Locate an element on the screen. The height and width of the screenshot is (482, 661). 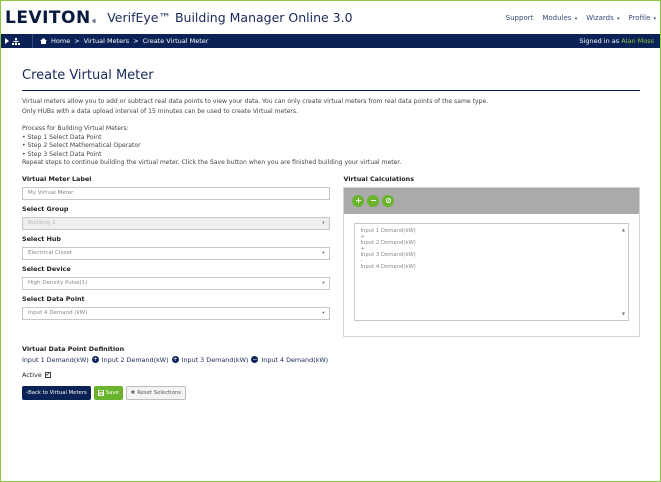
clear-operator-button: ⊘ is located at coordinates (388, 200).